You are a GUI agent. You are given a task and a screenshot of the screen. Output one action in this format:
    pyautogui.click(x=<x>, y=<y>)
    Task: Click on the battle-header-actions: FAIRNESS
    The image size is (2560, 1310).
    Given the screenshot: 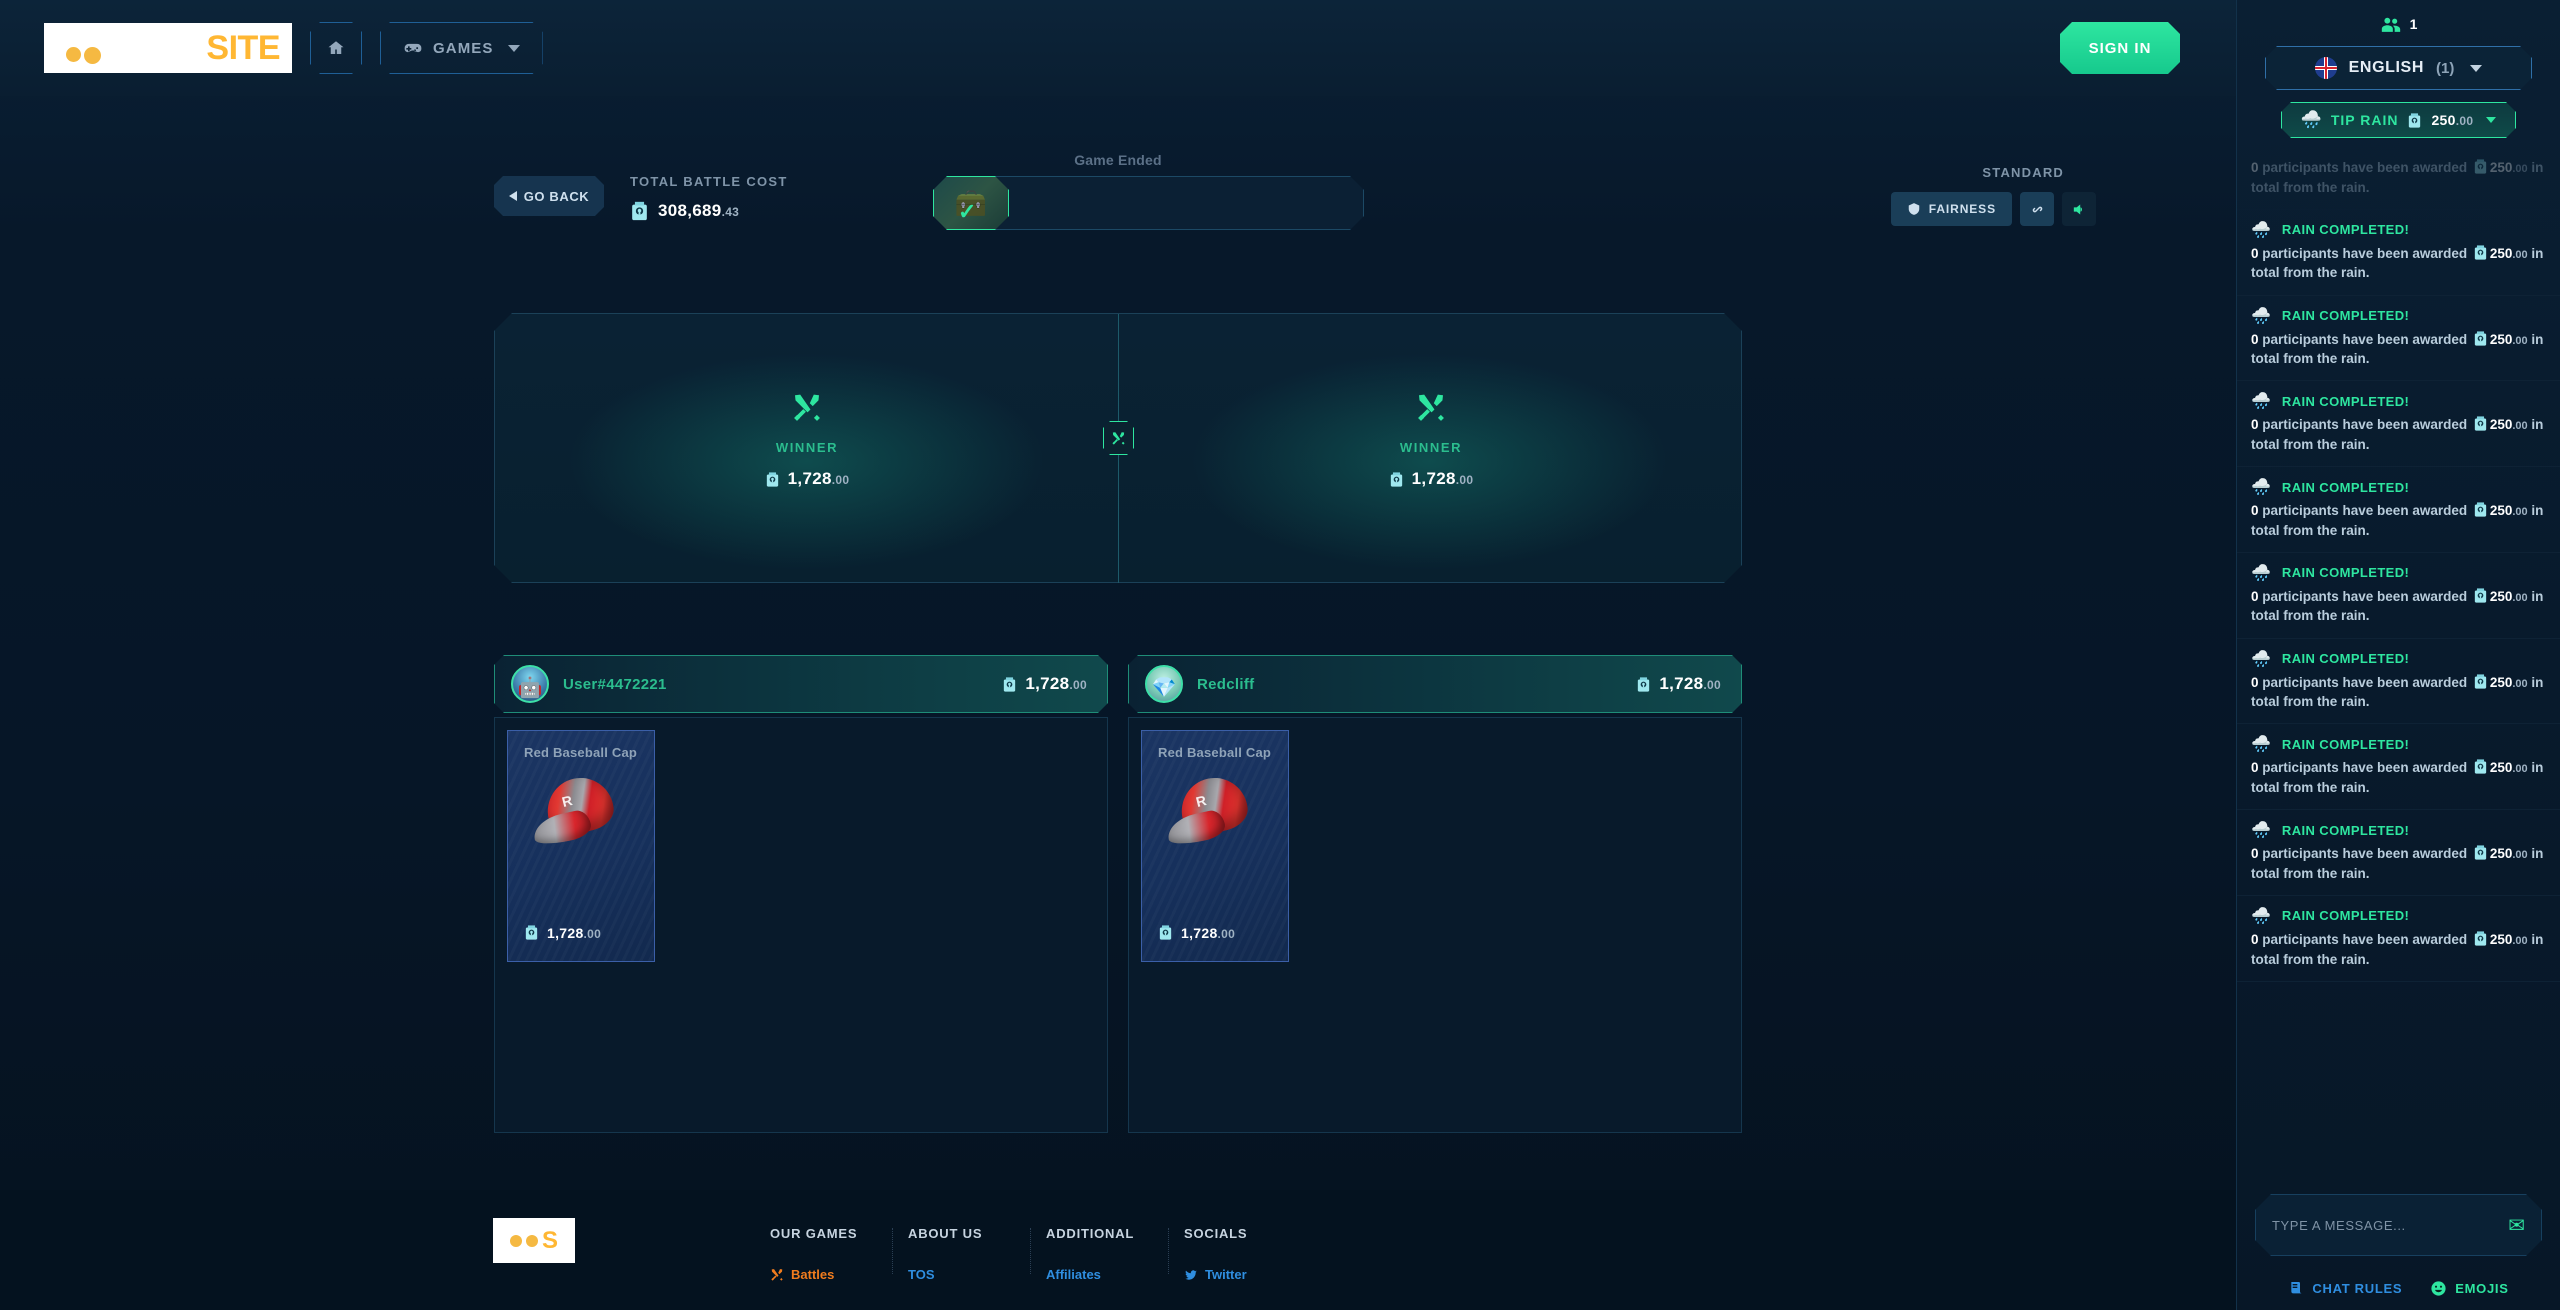 What is the action you would take?
    pyautogui.click(x=1993, y=209)
    